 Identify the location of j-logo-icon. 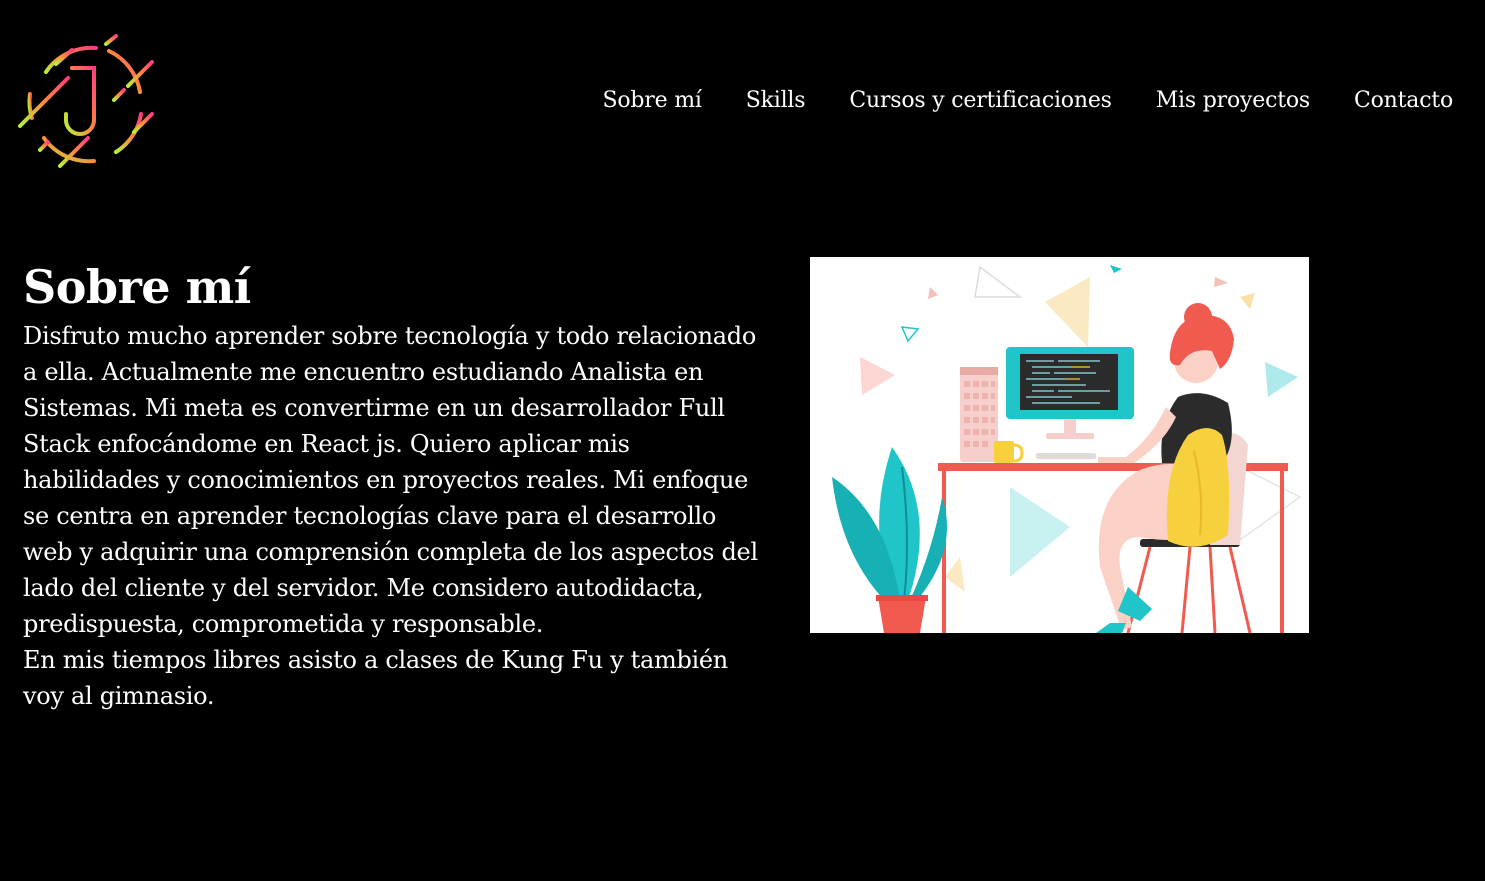
(86, 101).